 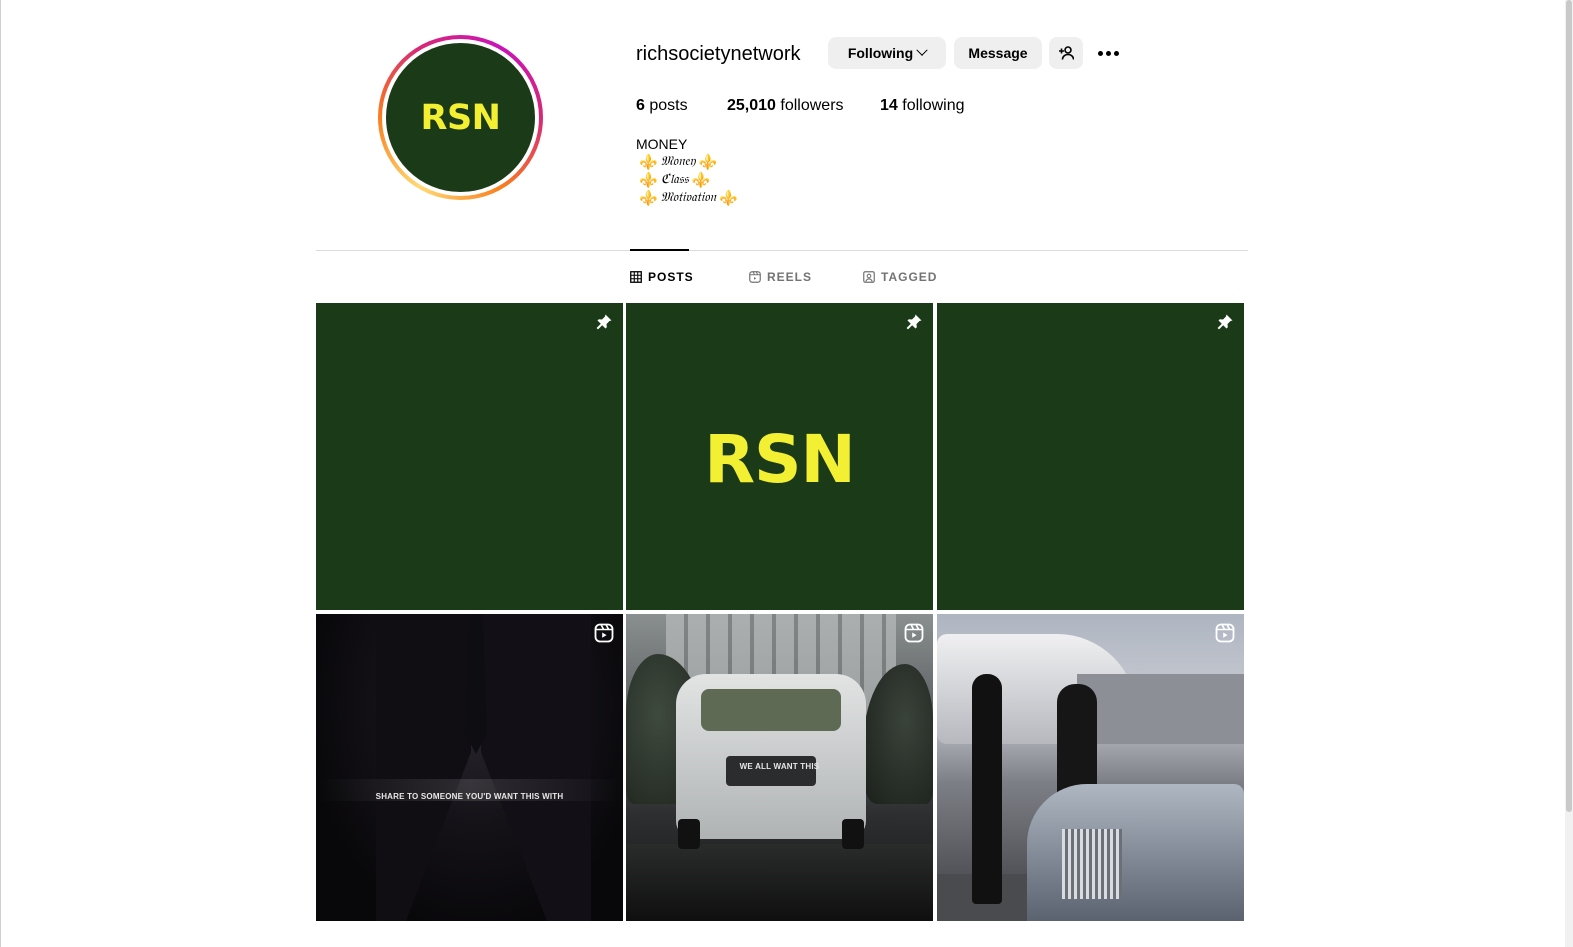 I want to click on avatar-logo-text: RSN, so click(x=460, y=117).